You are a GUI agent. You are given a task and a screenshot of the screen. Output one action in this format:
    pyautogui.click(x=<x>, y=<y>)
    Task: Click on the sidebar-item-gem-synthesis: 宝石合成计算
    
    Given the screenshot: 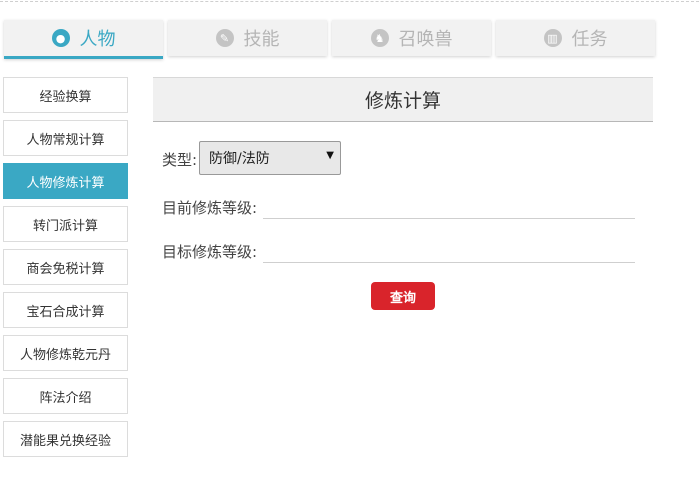 What is the action you would take?
    pyautogui.click(x=65, y=310)
    